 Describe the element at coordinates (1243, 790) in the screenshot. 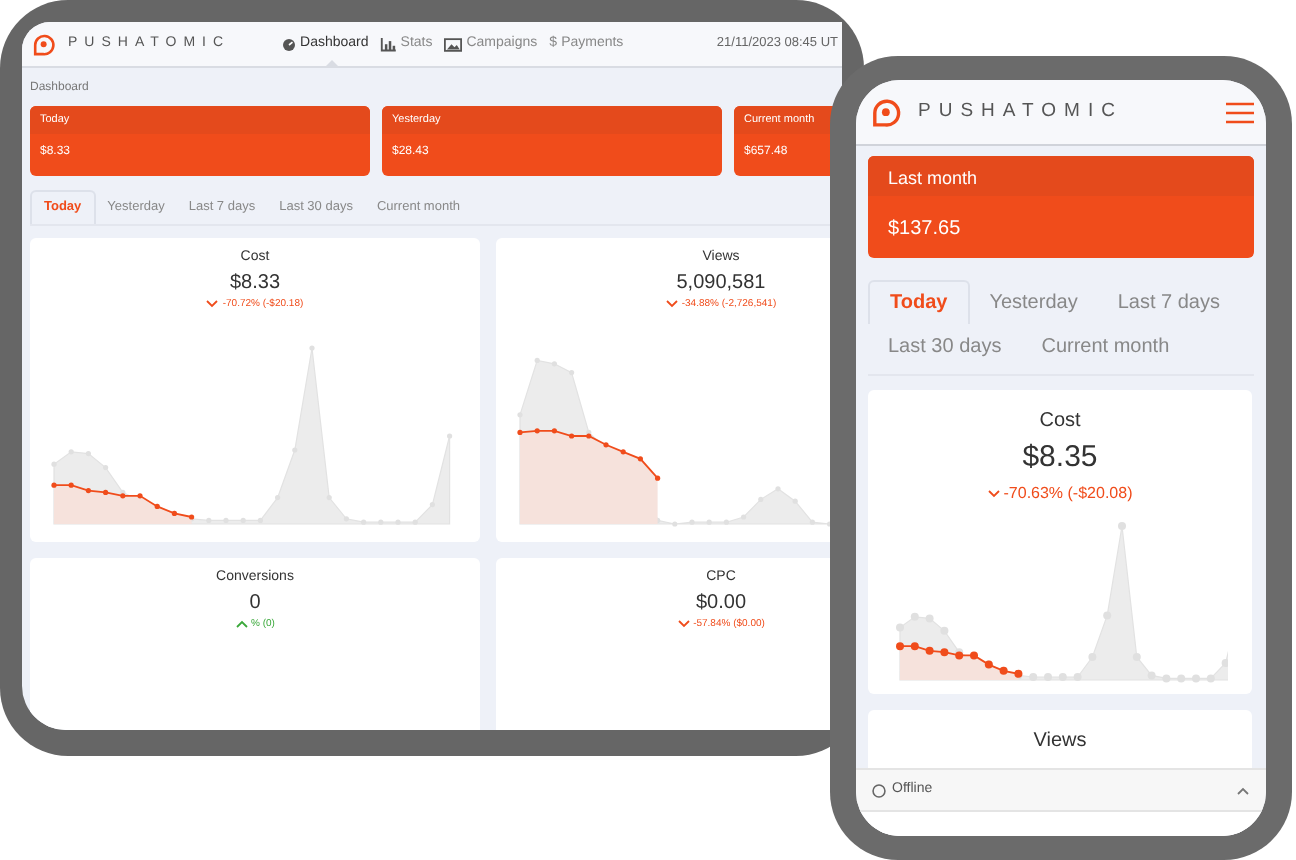

I see `caret-up-icon` at that location.